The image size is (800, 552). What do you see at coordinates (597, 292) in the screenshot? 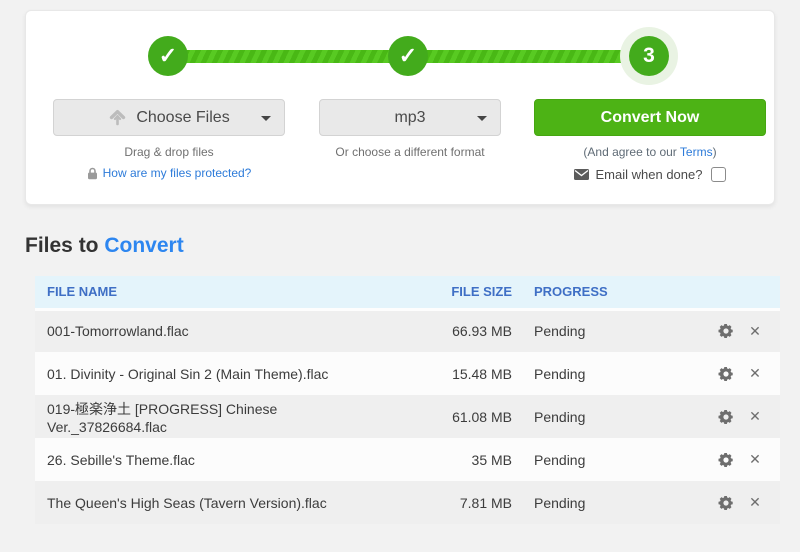
I see `column-progress: PROGRESS` at bounding box center [597, 292].